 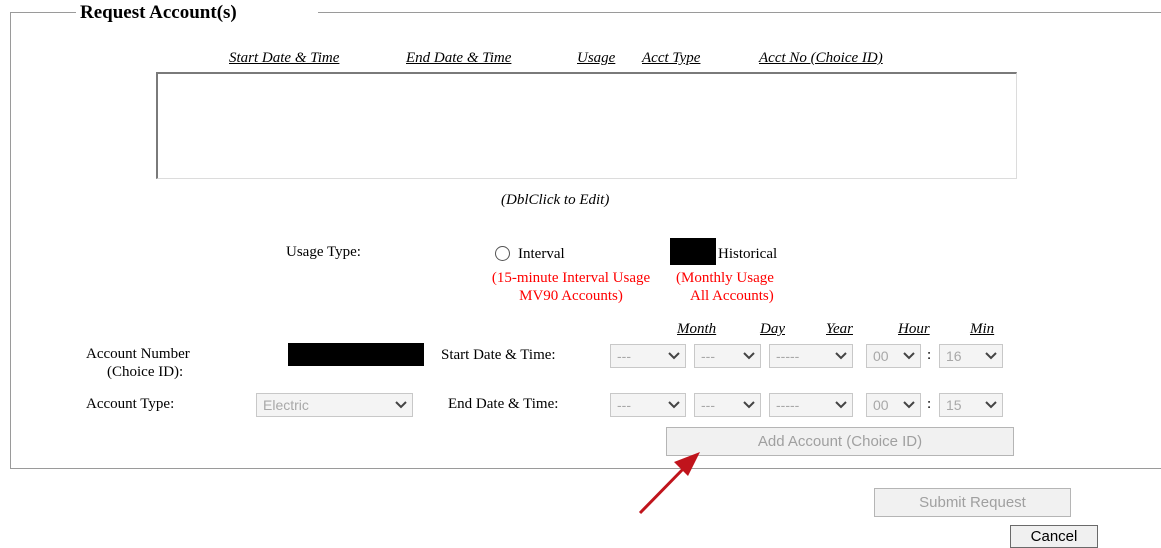 What do you see at coordinates (748, 254) in the screenshot?
I see `historical-label: Historical` at bounding box center [748, 254].